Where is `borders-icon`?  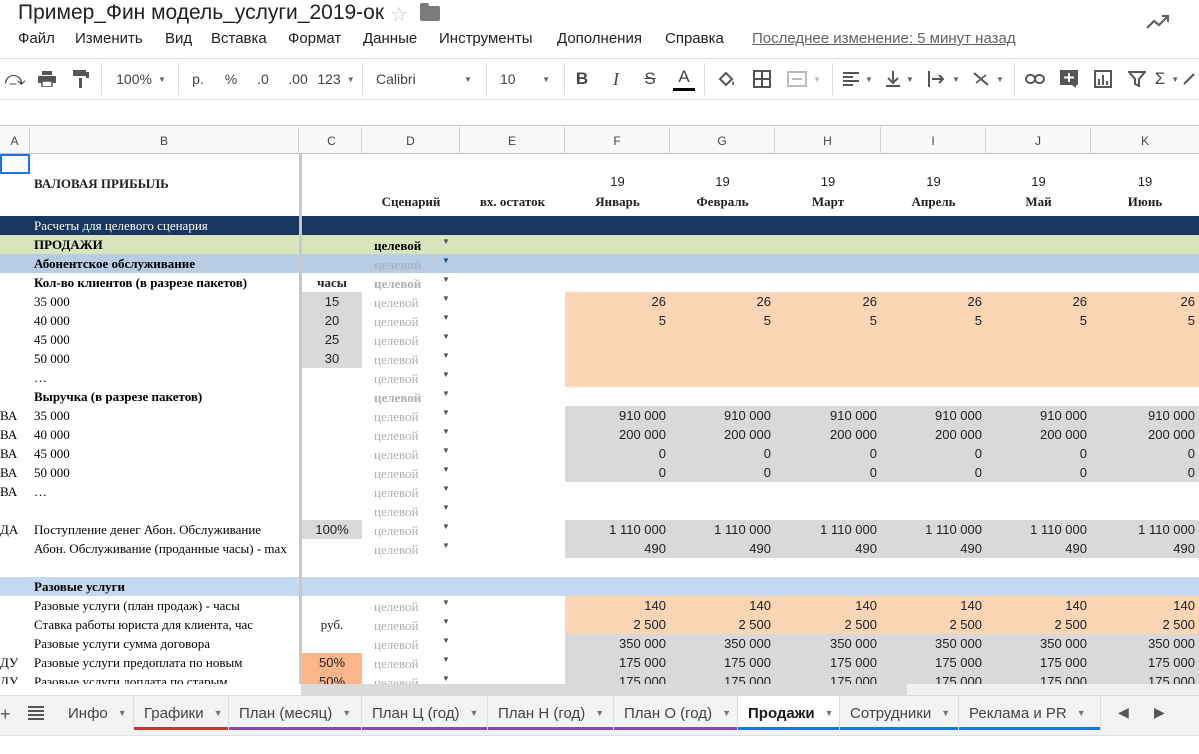 borders-icon is located at coordinates (762, 79).